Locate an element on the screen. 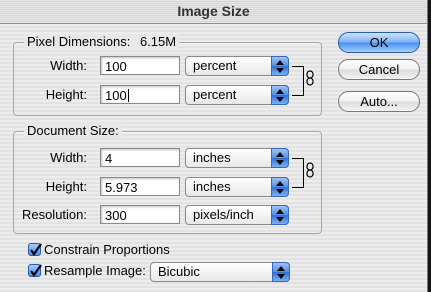 Image resolution: width=431 pixels, height=292 pixels. constrain-proportions-checkbox is located at coordinates (35, 249).